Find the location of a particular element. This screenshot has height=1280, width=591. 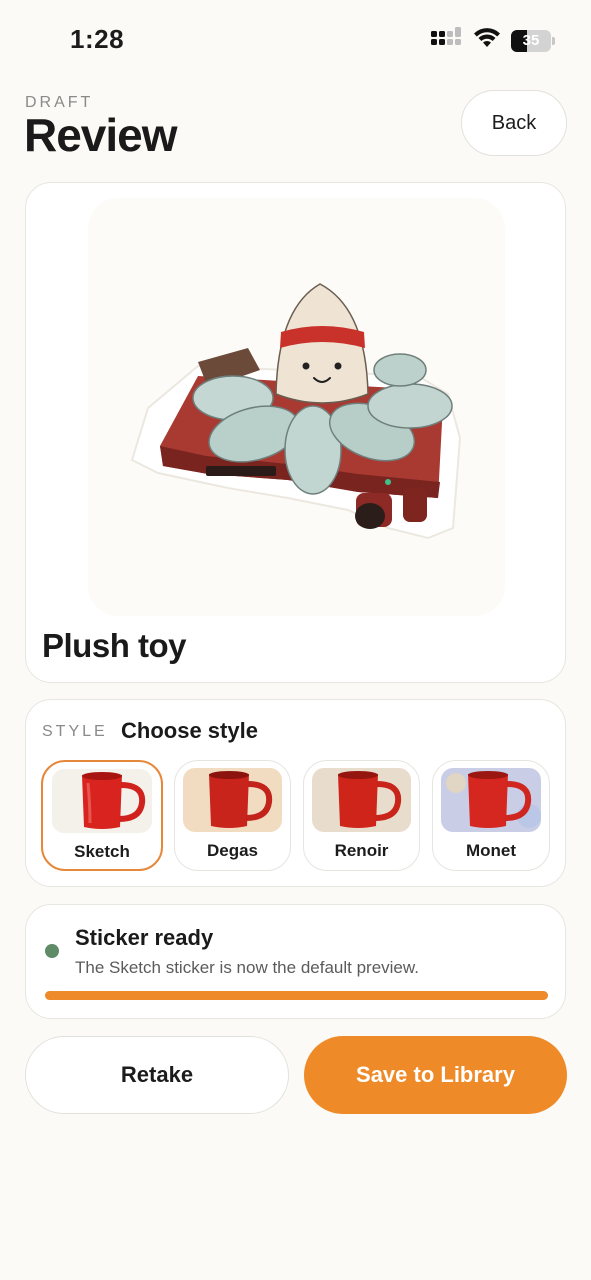

progress-fill is located at coordinates (296, 995).